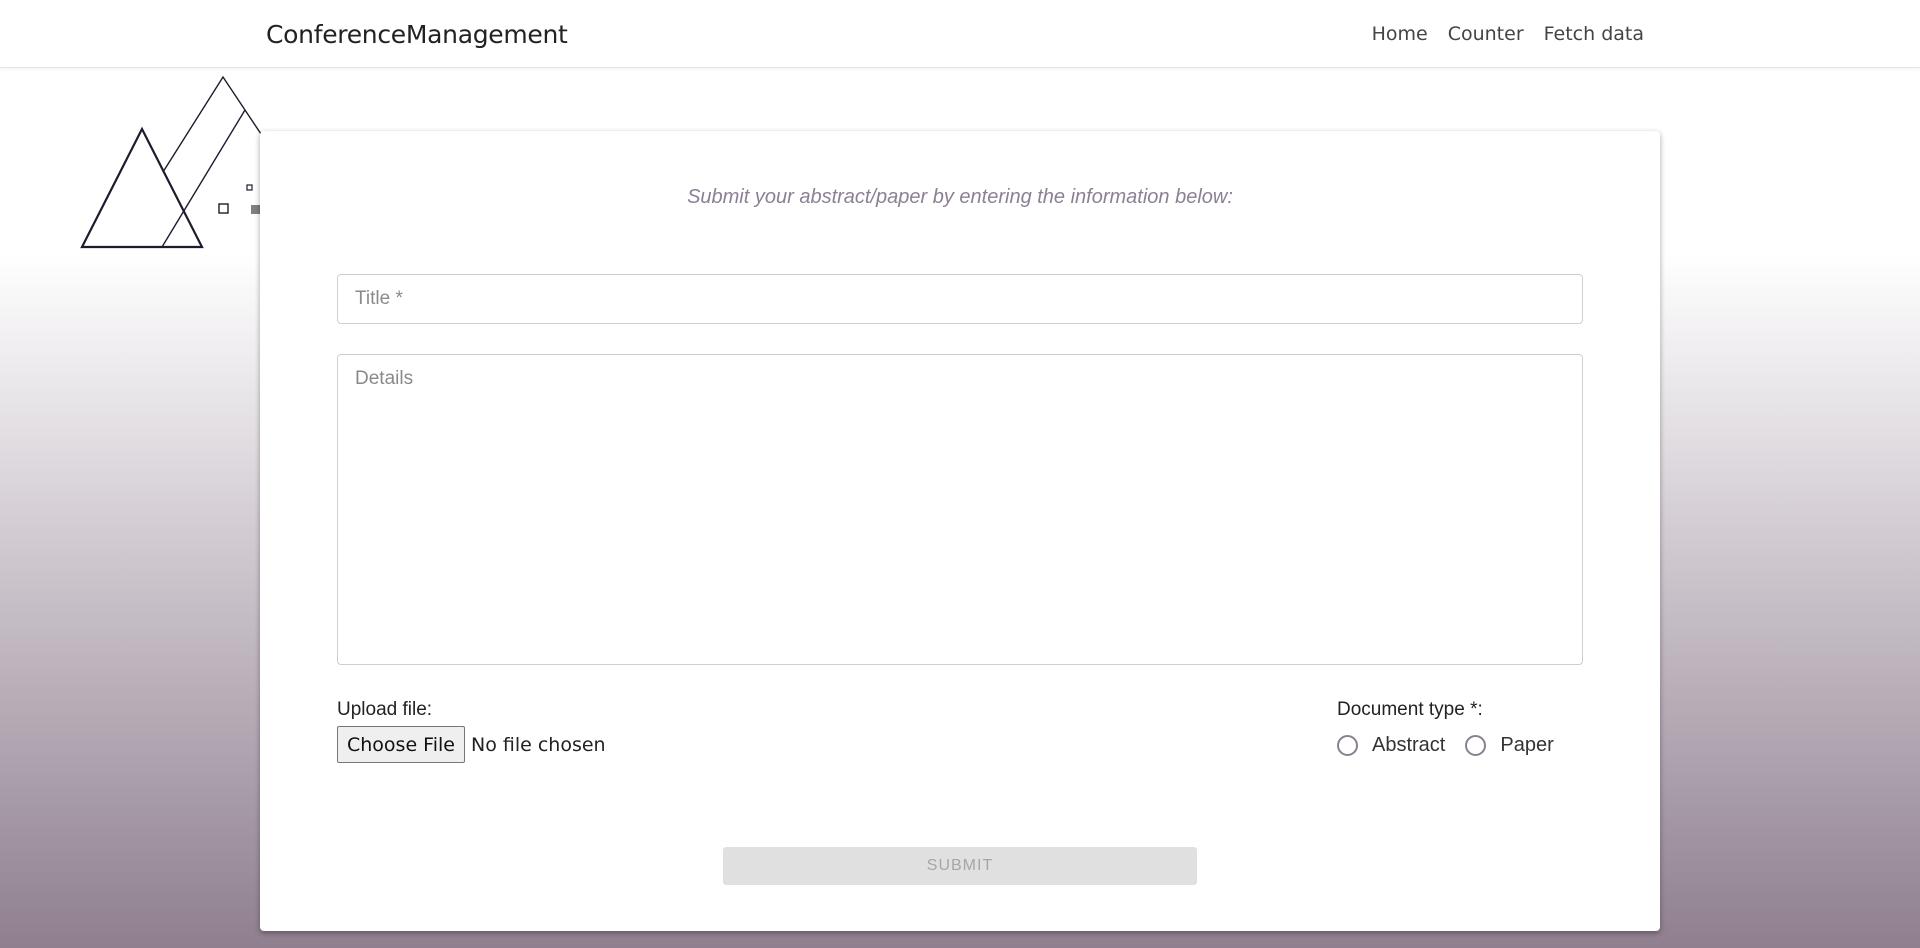  I want to click on nav-link-home: Home, so click(1400, 34).